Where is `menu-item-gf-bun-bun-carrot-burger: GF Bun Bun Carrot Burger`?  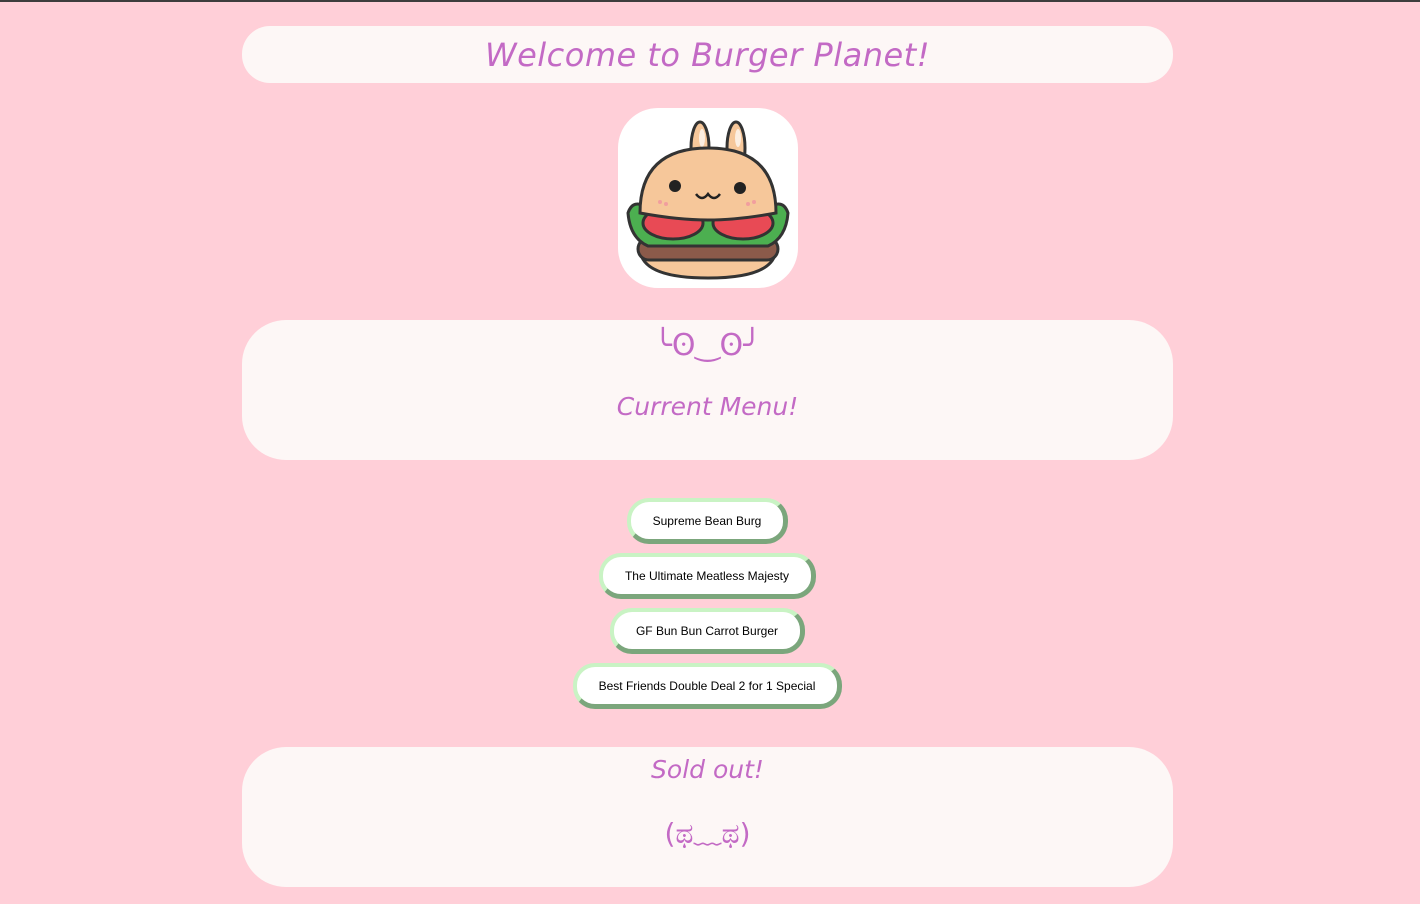 menu-item-gf-bun-bun-carrot-burger: GF Bun Bun Carrot Burger is located at coordinates (707, 631).